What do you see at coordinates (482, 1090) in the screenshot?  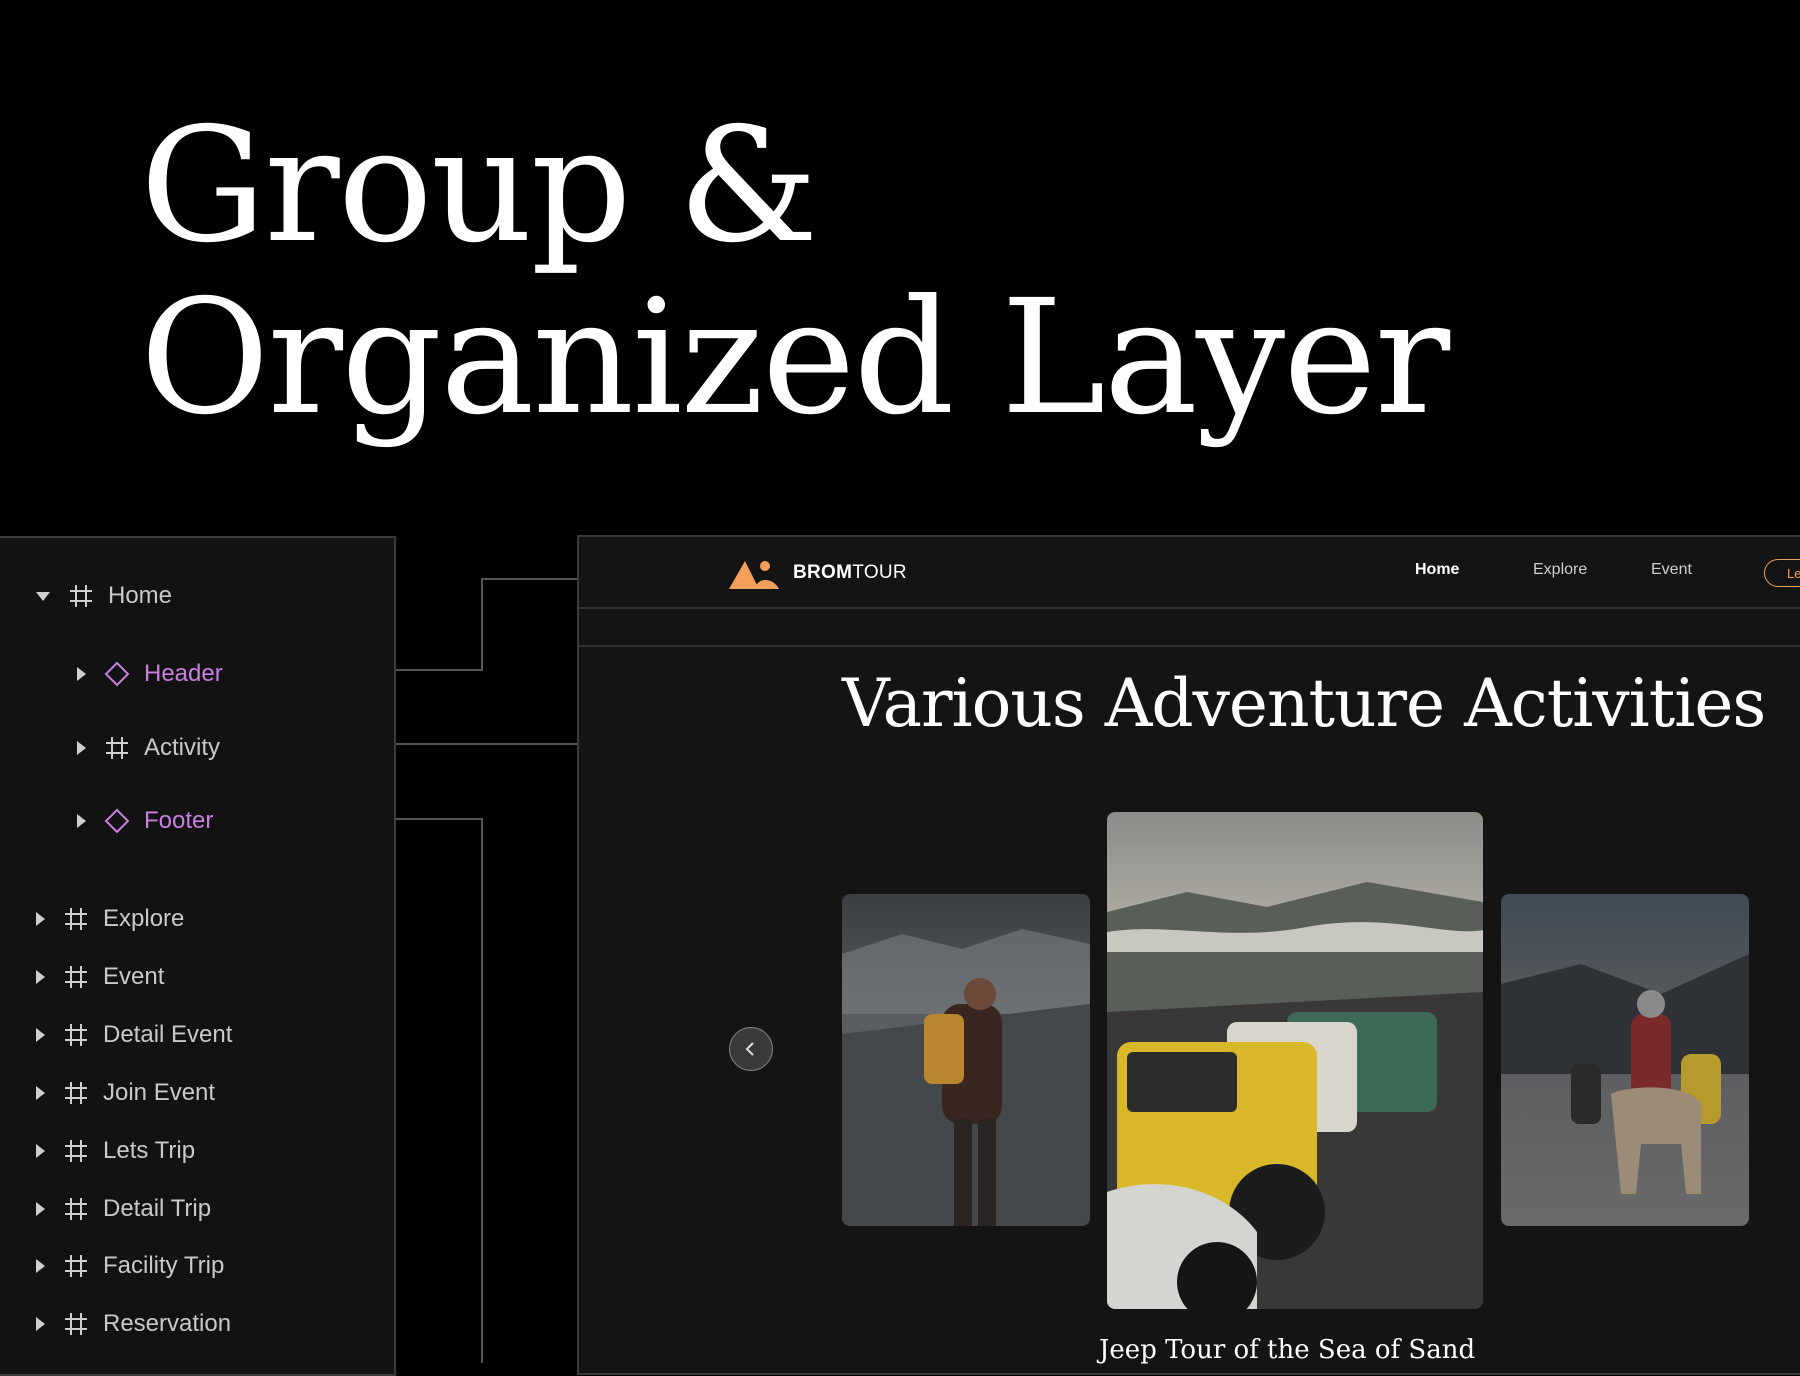 I see `connector-footer-v` at bounding box center [482, 1090].